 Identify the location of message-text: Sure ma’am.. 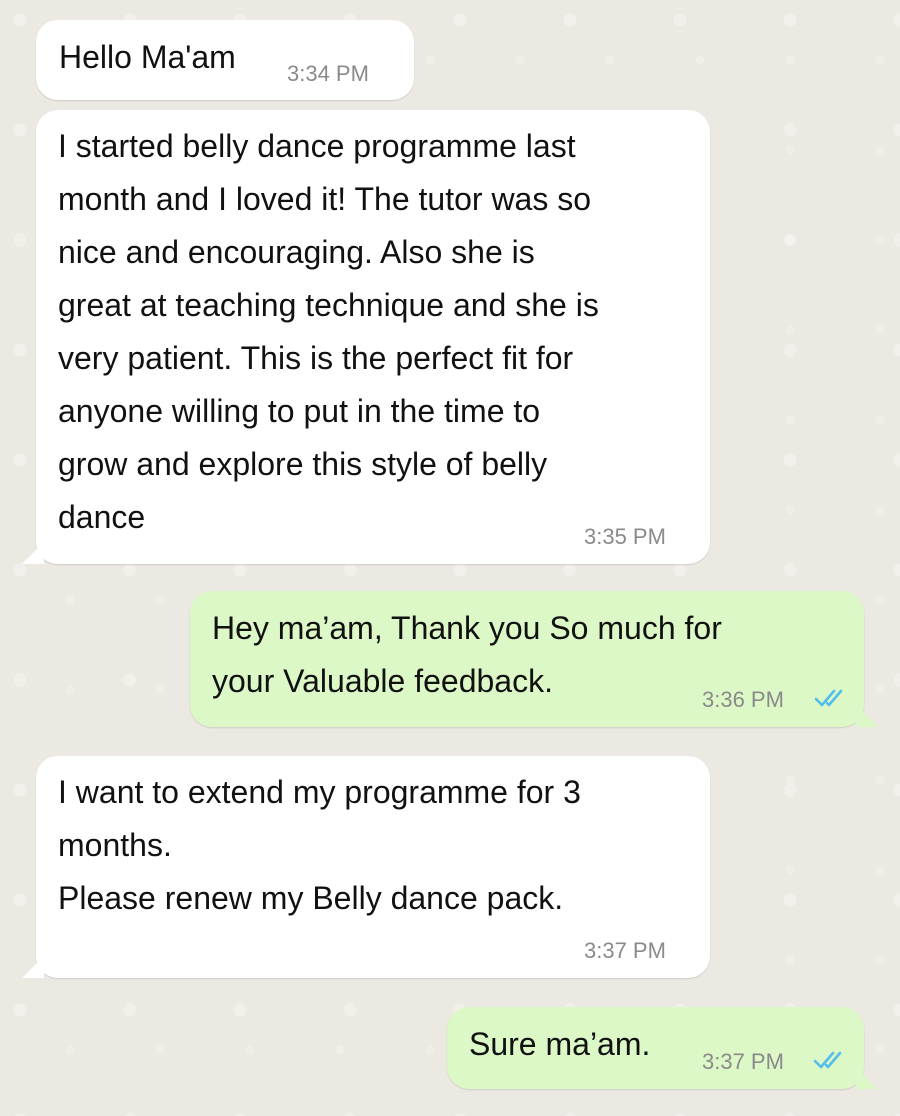
(560, 1044).